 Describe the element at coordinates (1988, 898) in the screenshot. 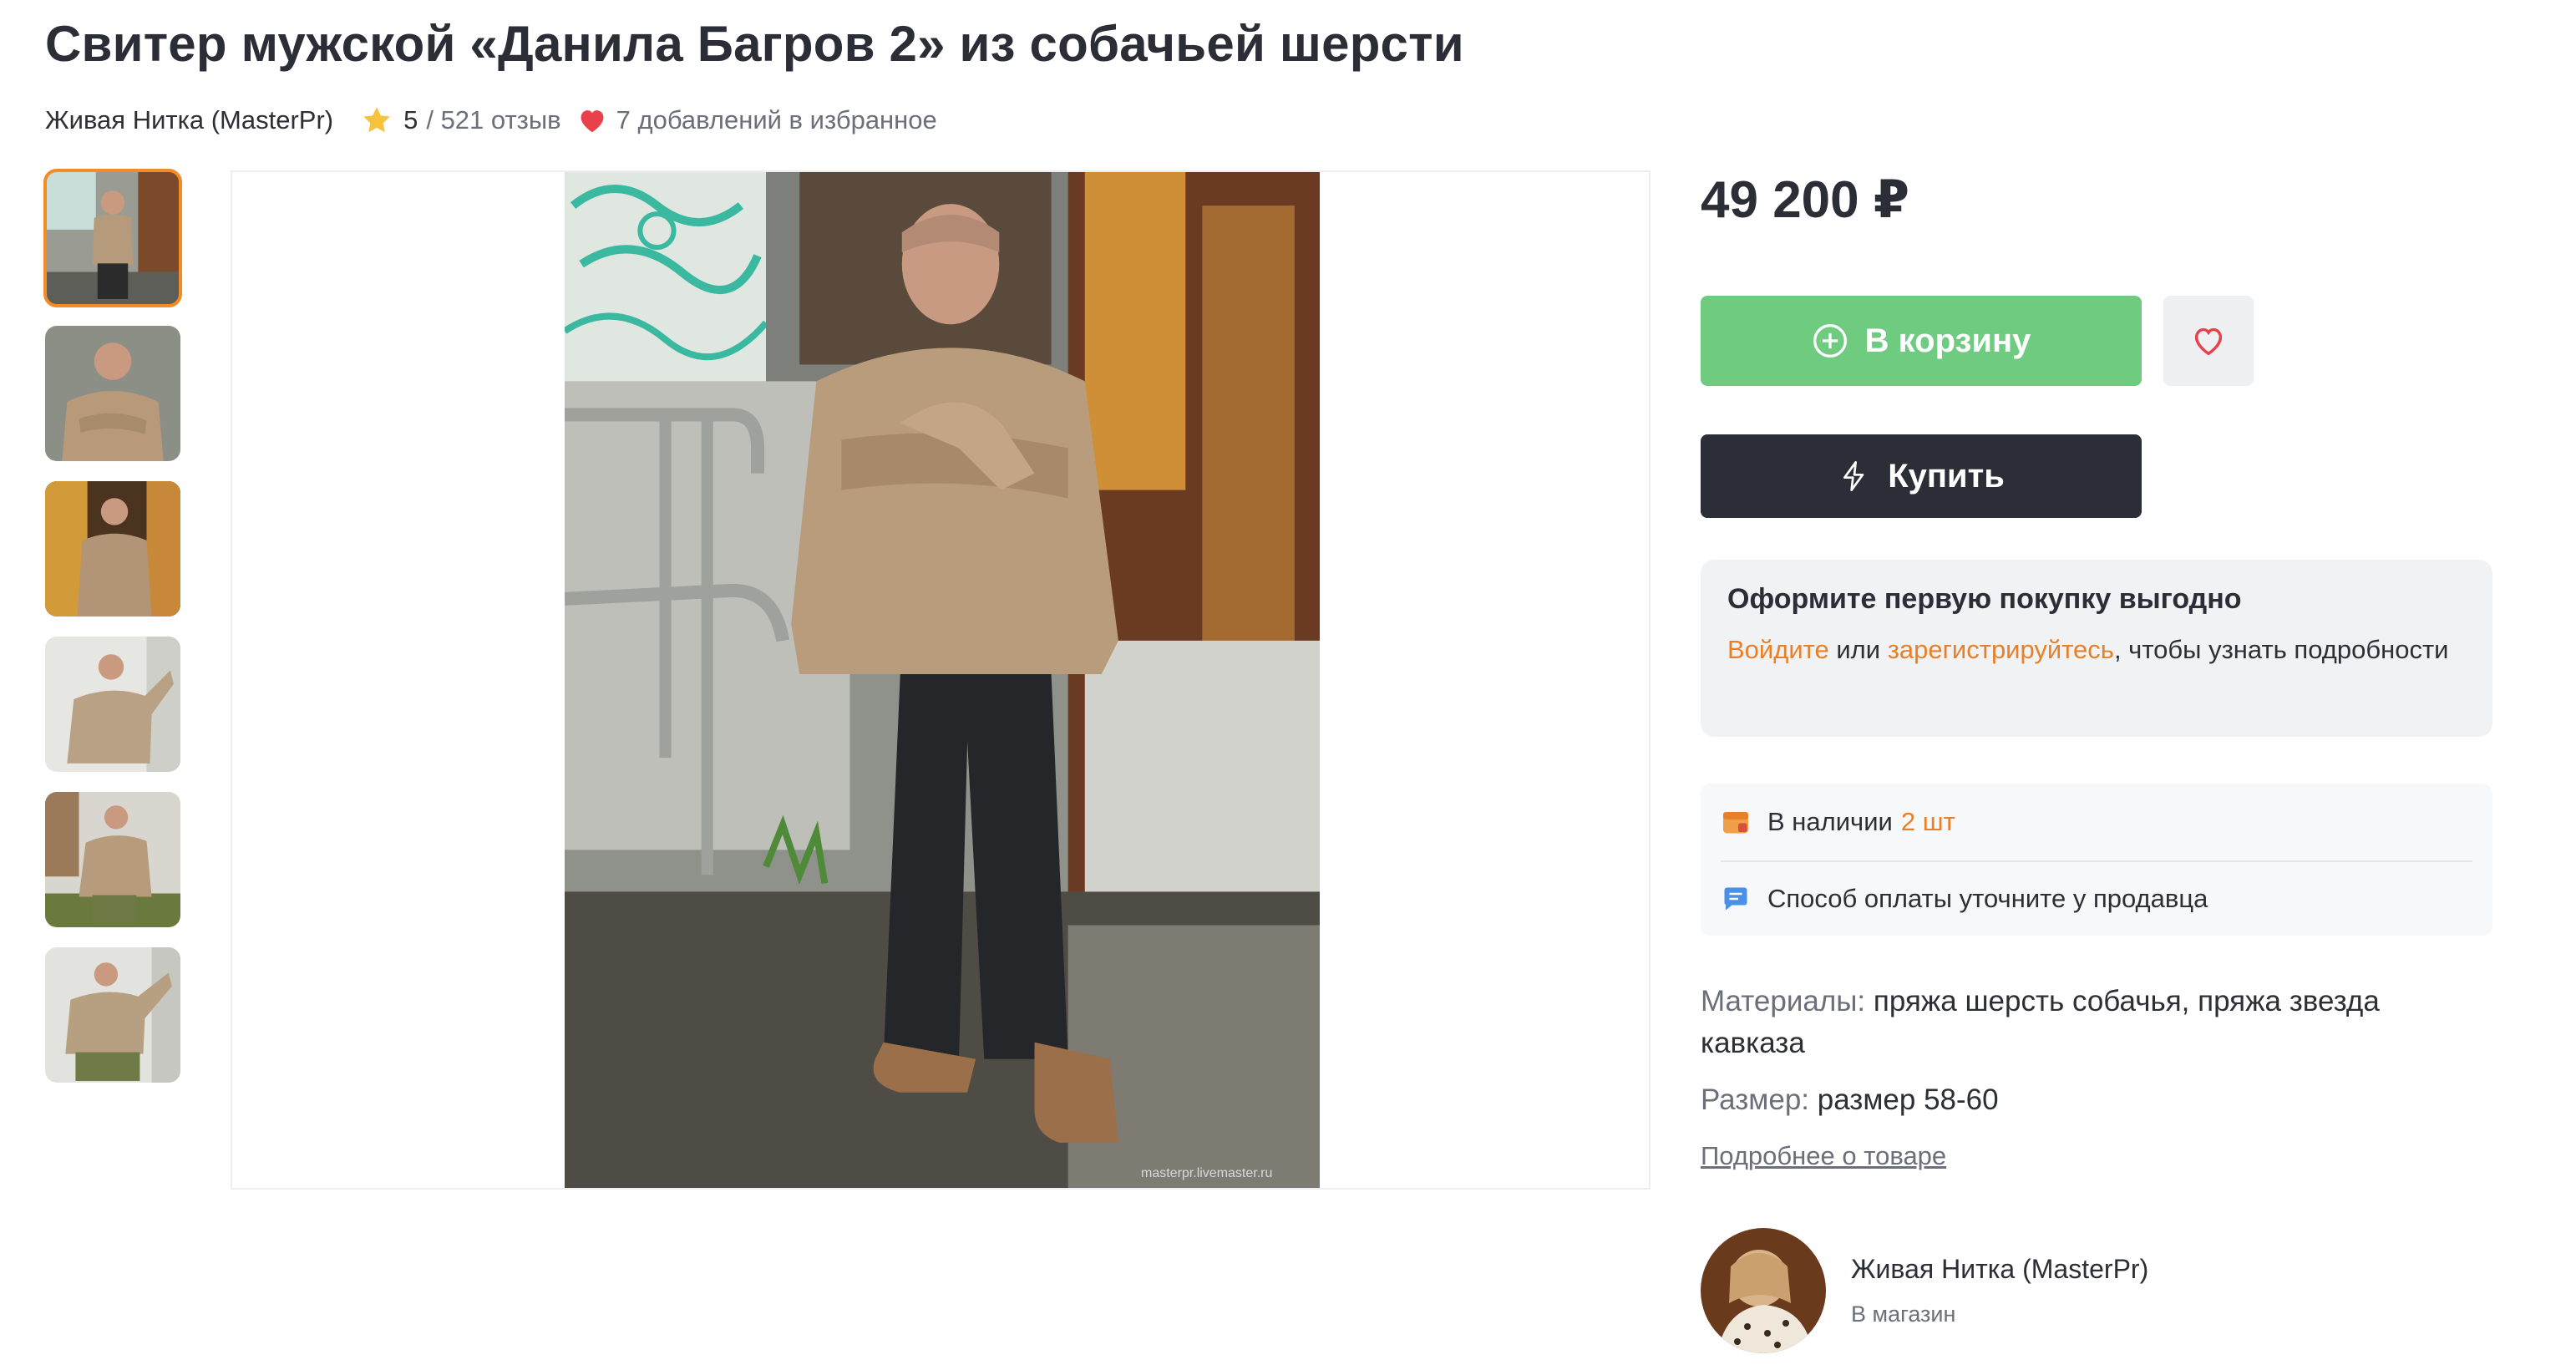

I see `payment-label: Способ оплаты уточните у продавца` at that location.